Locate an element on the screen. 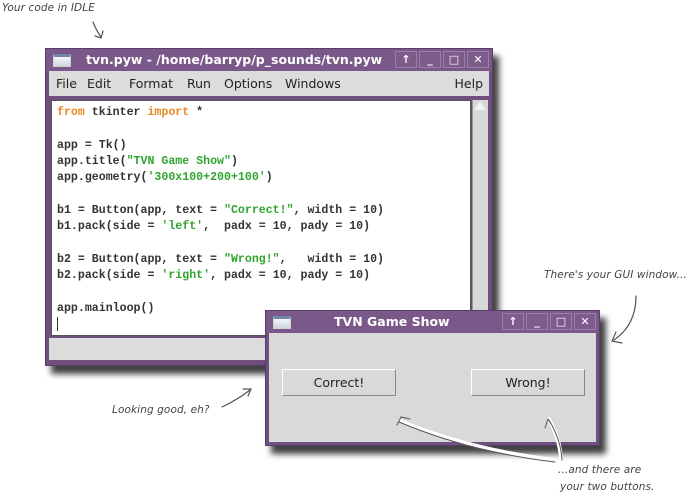  looking-good-arrow-icon is located at coordinates (236, 398).